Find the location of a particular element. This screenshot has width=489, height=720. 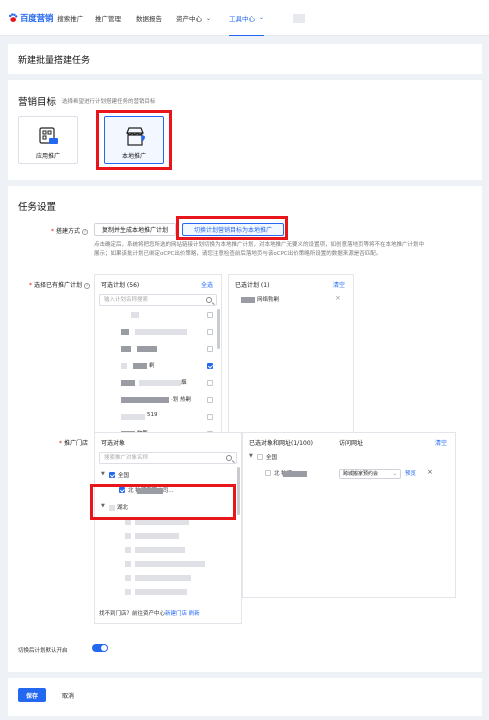

search-placeholder: 搜索推广对象名称 is located at coordinates (126, 458).